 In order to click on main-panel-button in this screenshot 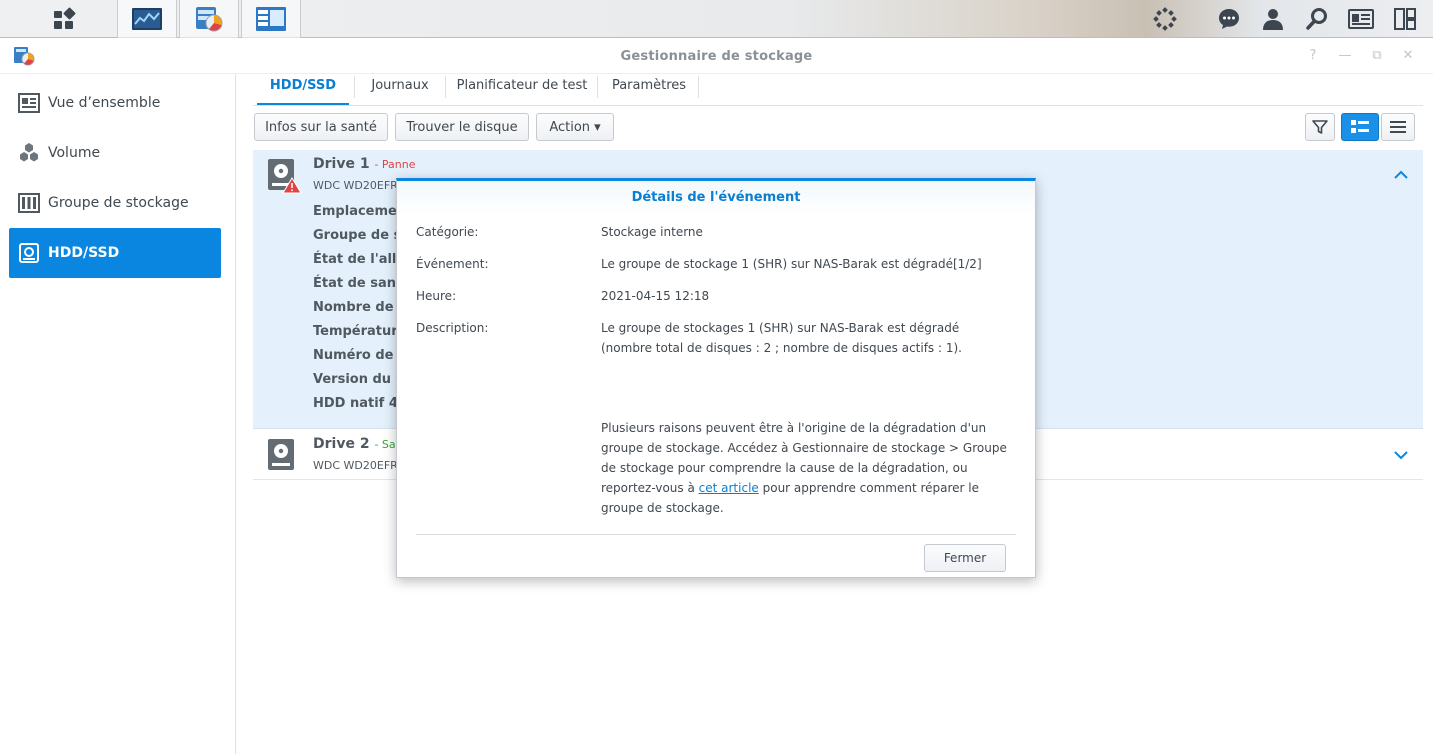, I will do `click(1361, 19)`.